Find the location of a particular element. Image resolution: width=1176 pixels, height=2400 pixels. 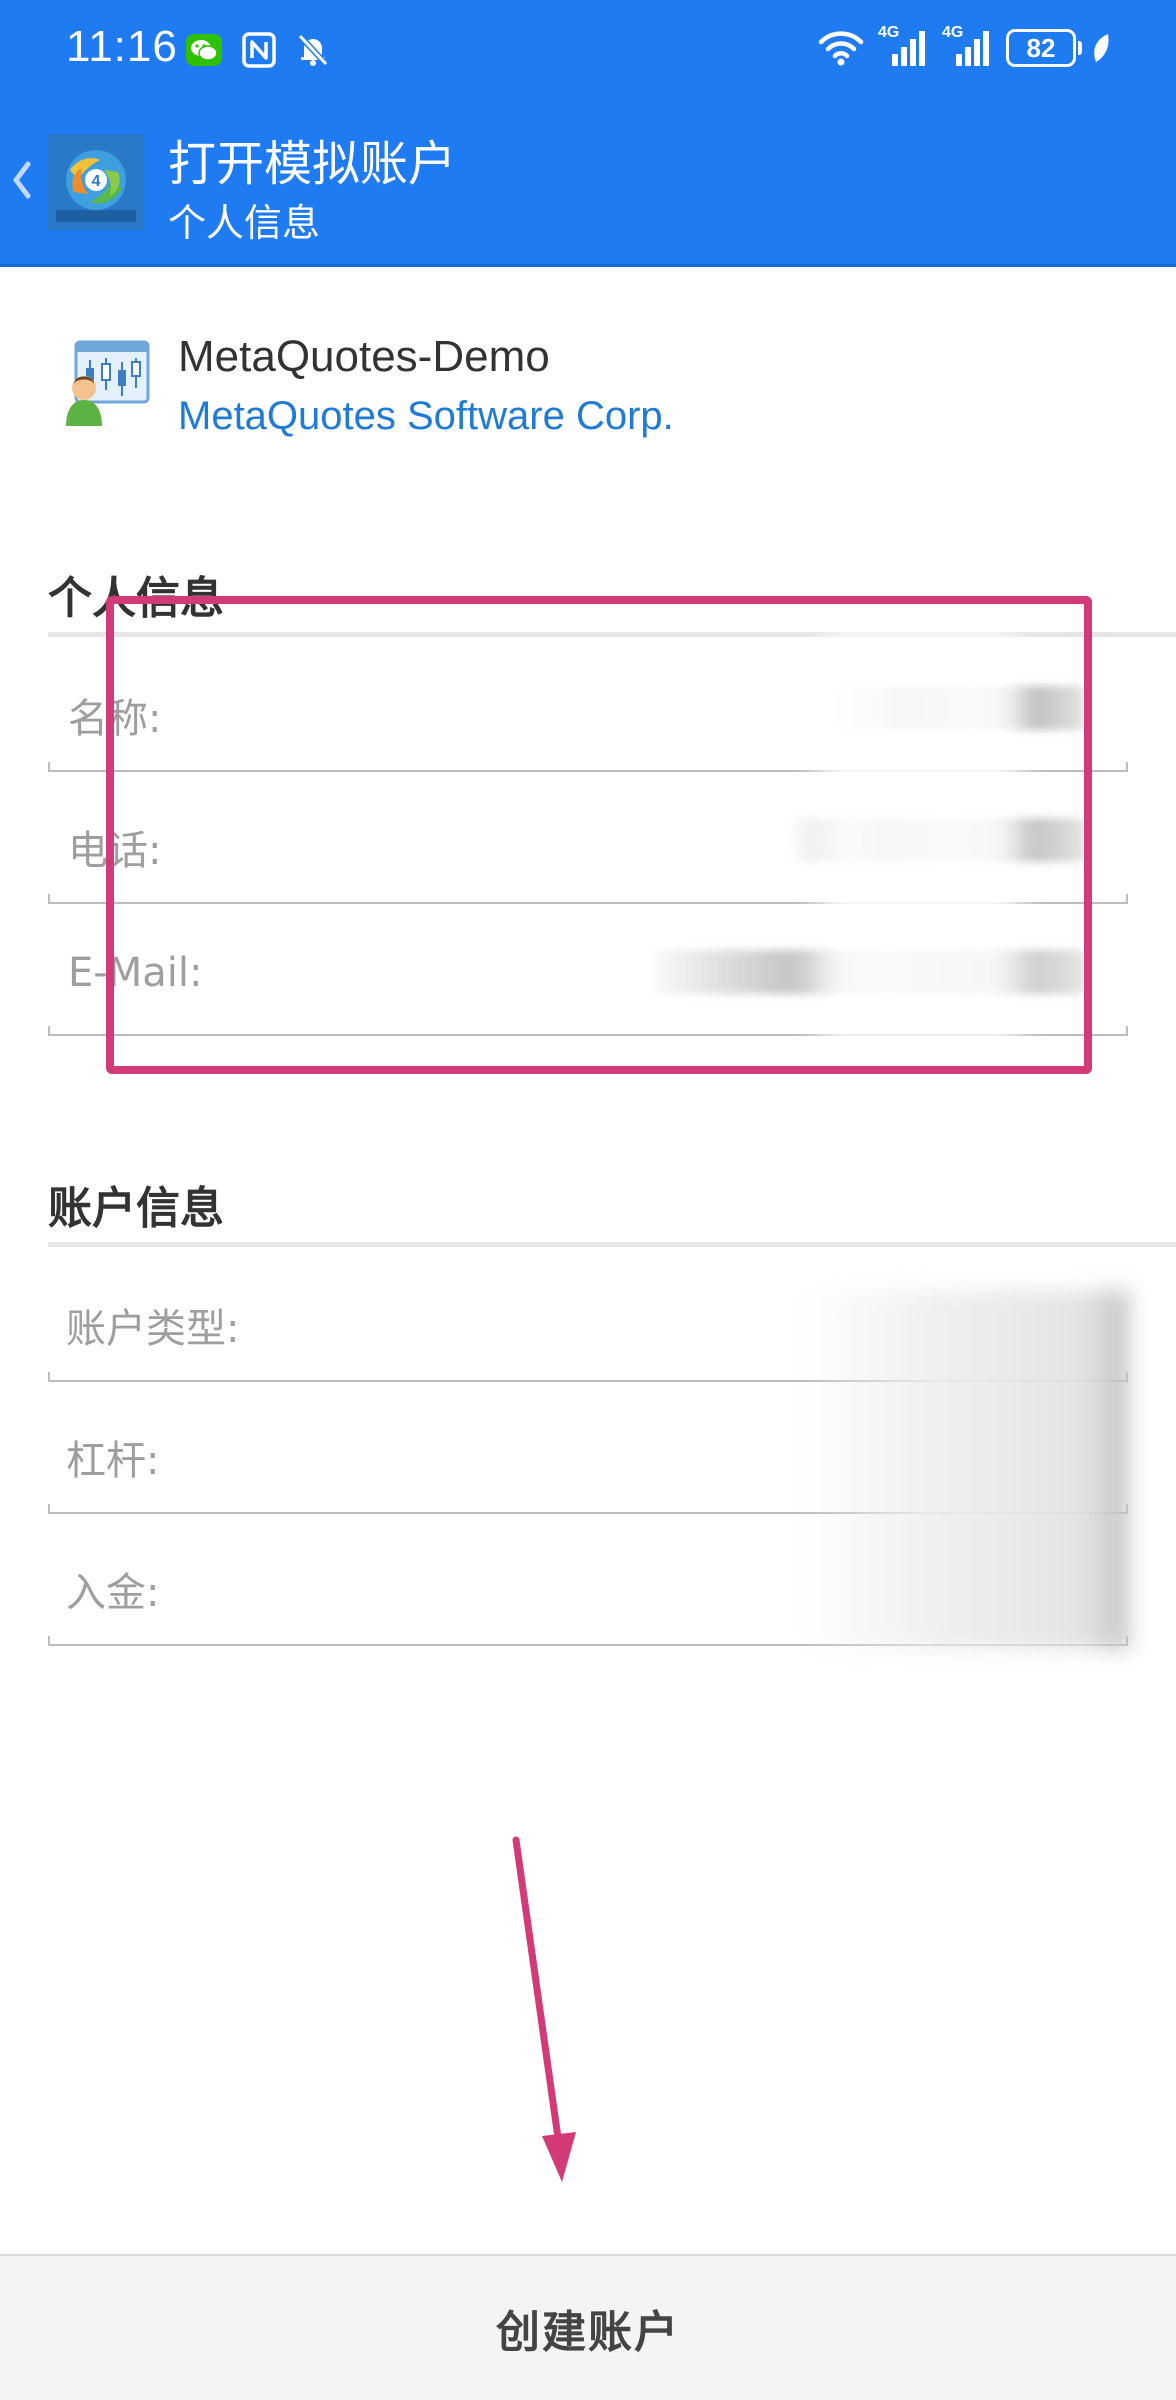

status-system-icons: 4G 4G 82 is located at coordinates (965, 46).